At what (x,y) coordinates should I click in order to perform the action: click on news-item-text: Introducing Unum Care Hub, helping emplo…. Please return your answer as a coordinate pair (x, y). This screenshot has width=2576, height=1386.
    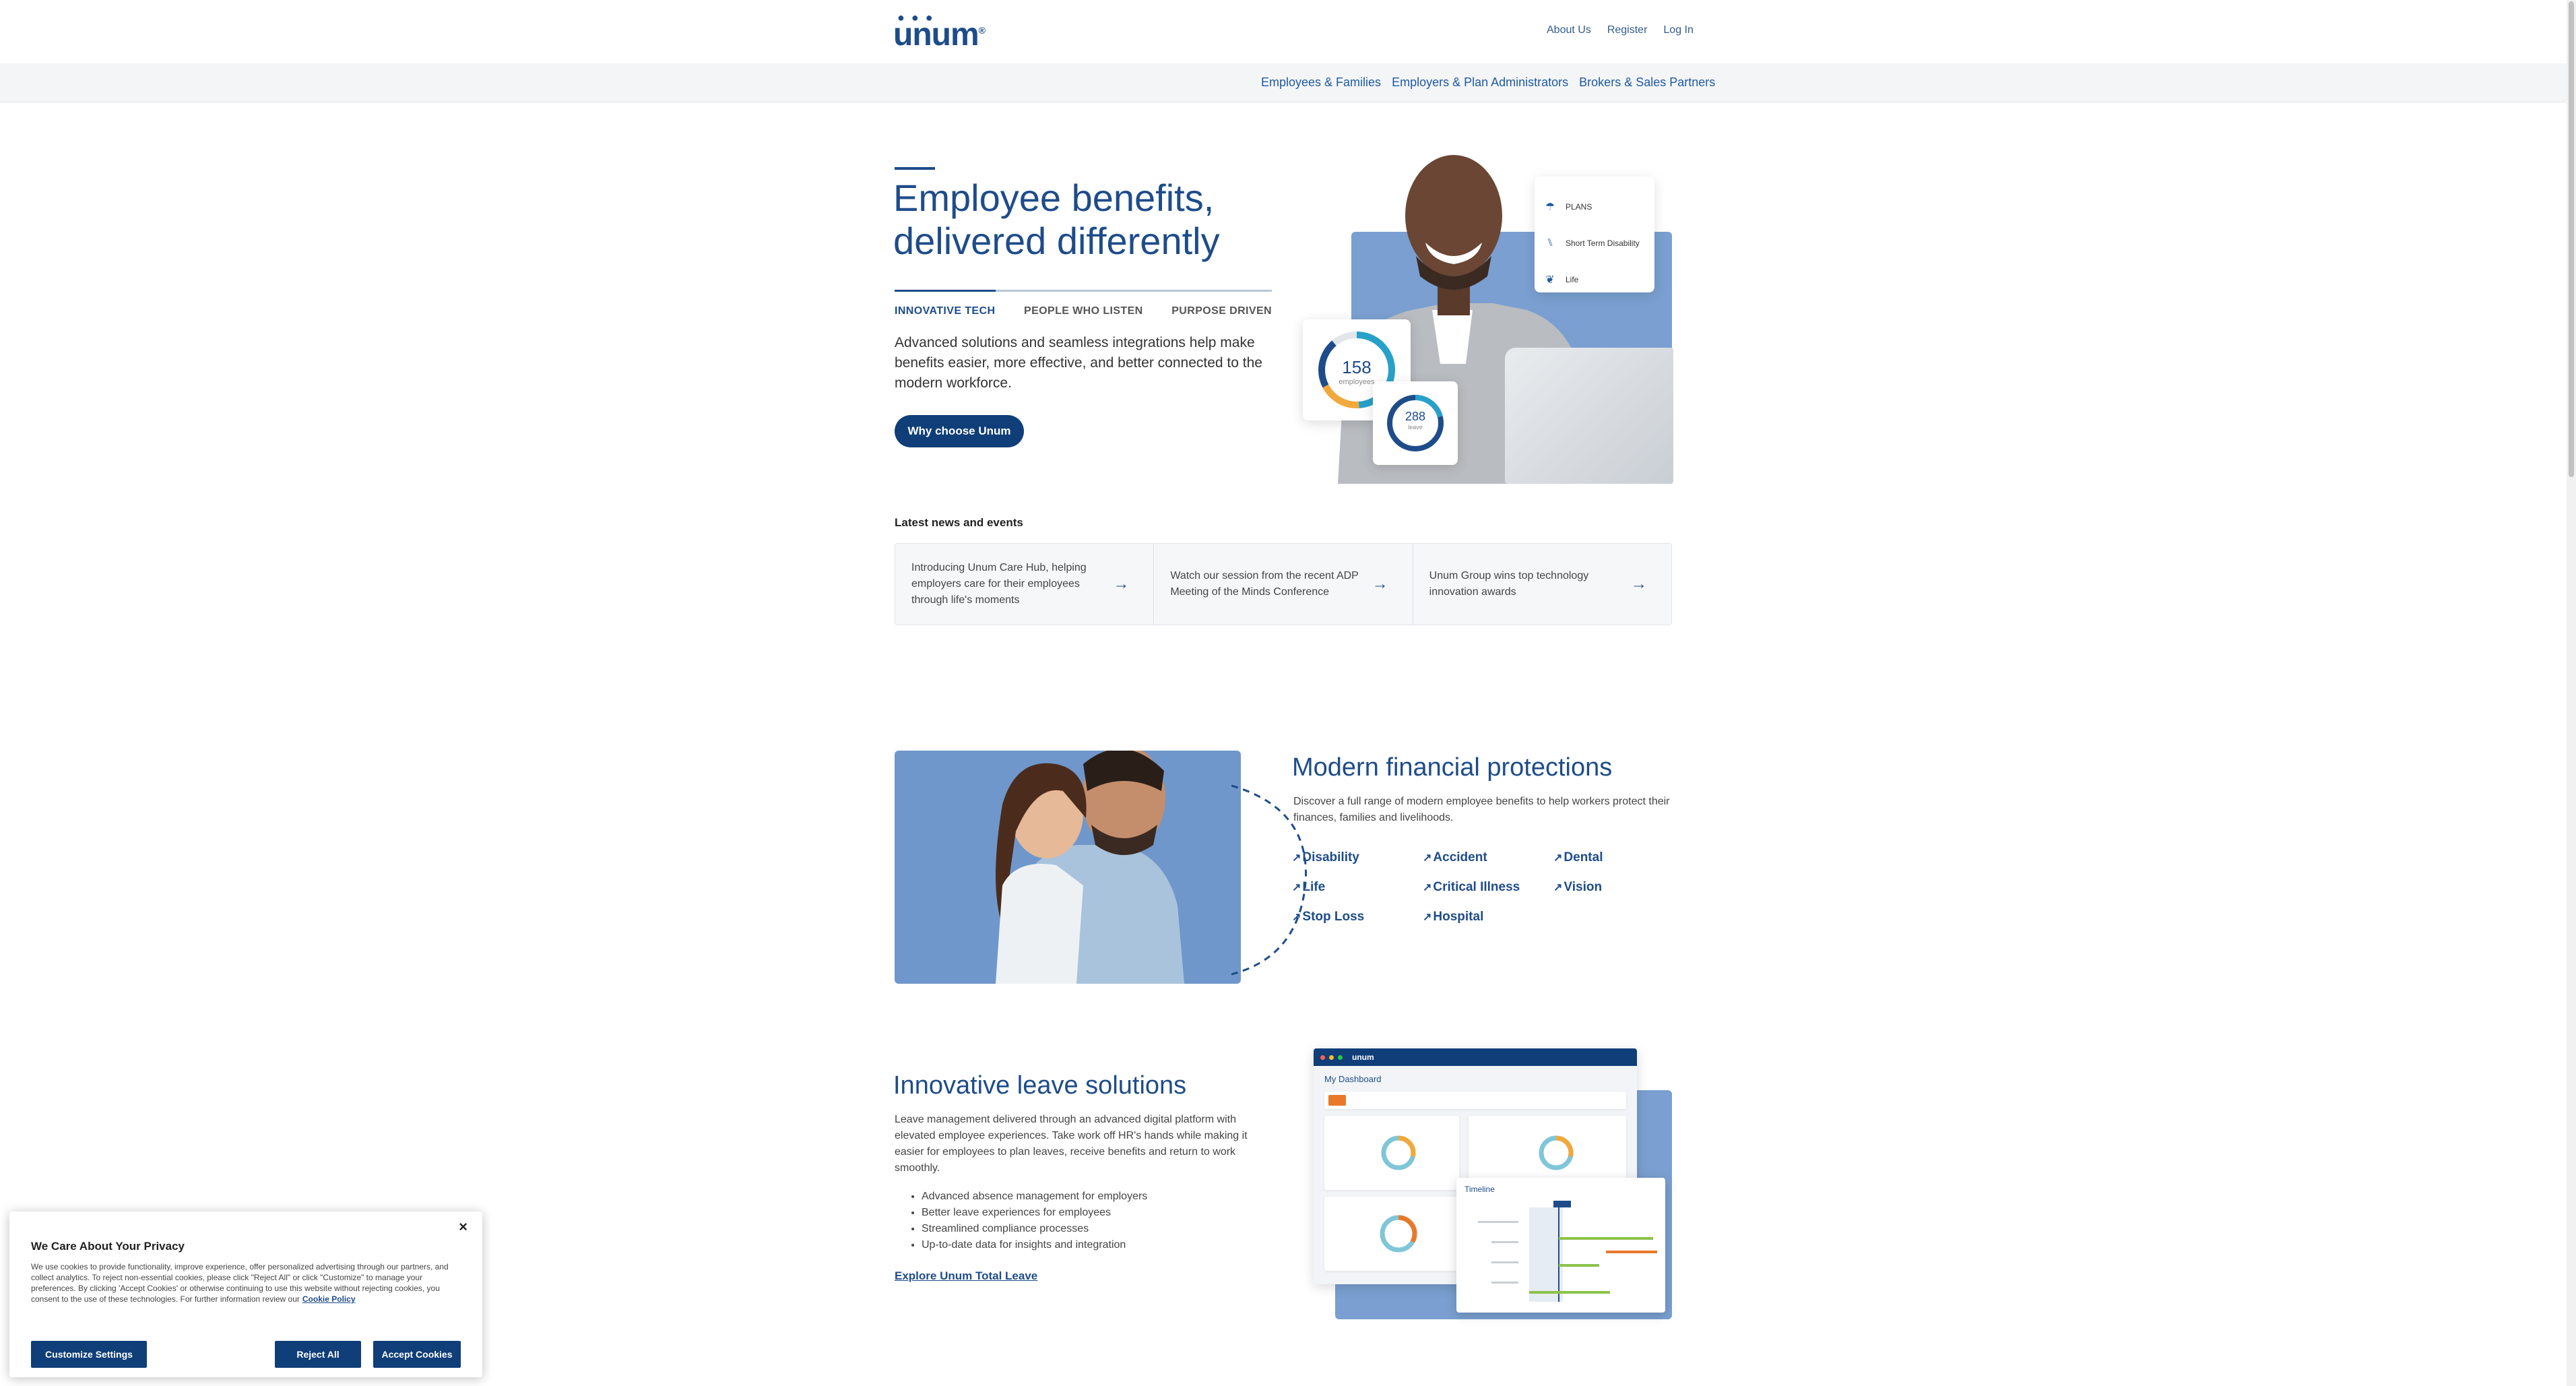
    Looking at the image, I should click on (999, 584).